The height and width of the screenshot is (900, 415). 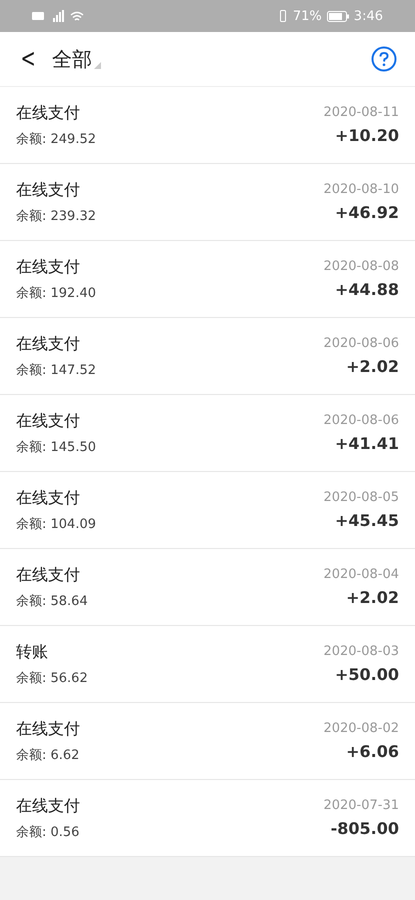 What do you see at coordinates (361, 112) in the screenshot?
I see `transaction-date: 2020-08-11` at bounding box center [361, 112].